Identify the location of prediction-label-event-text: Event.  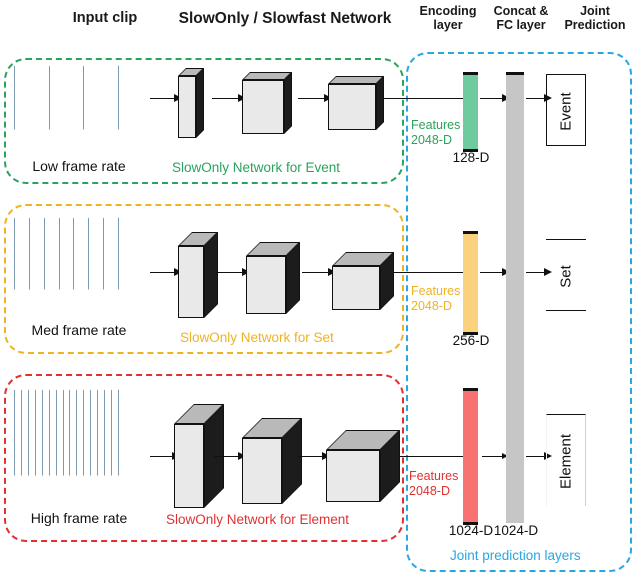
(566, 111).